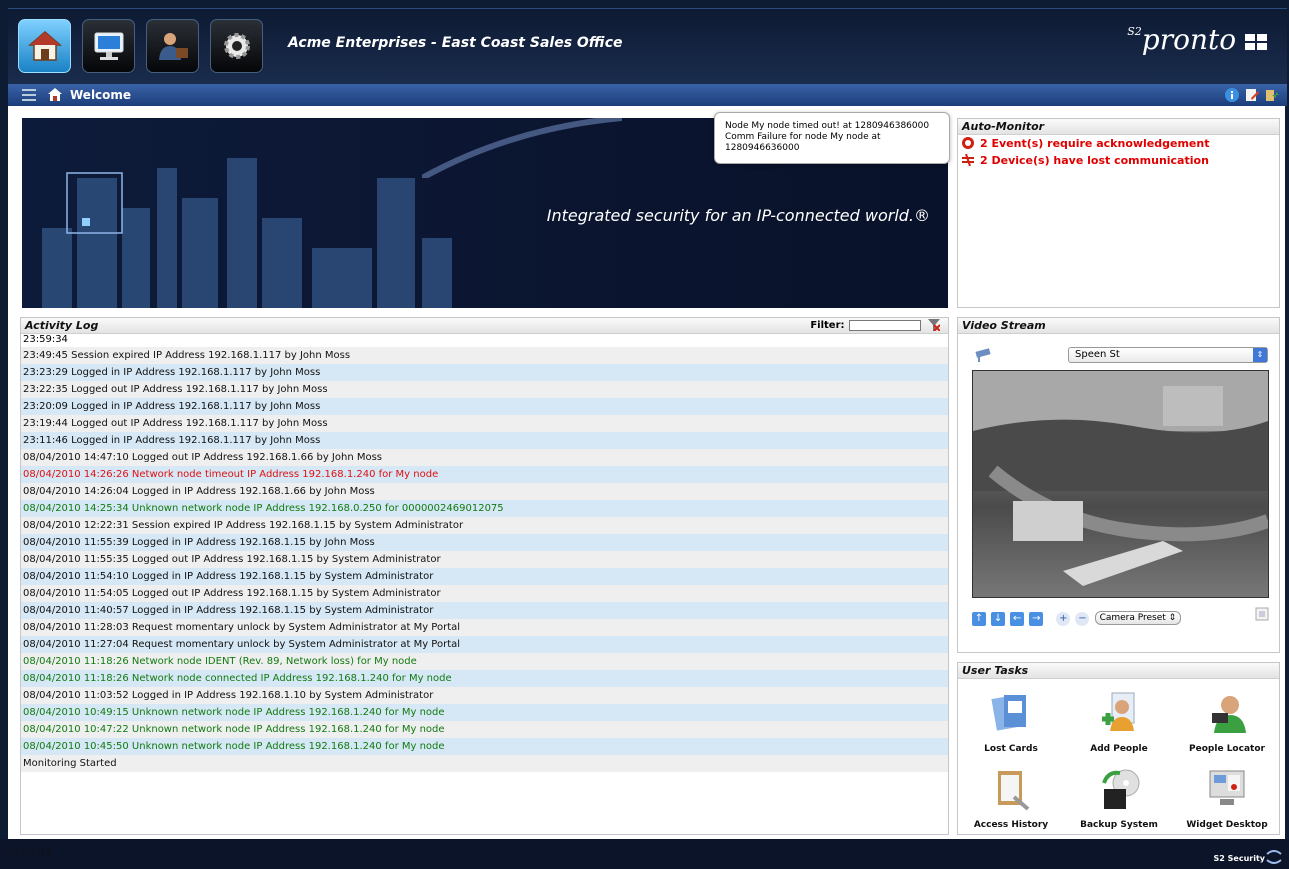 The height and width of the screenshot is (869, 1289). Describe the element at coordinates (1011, 749) in the screenshot. I see `task-lost-cards-label: Lost Cards` at that location.